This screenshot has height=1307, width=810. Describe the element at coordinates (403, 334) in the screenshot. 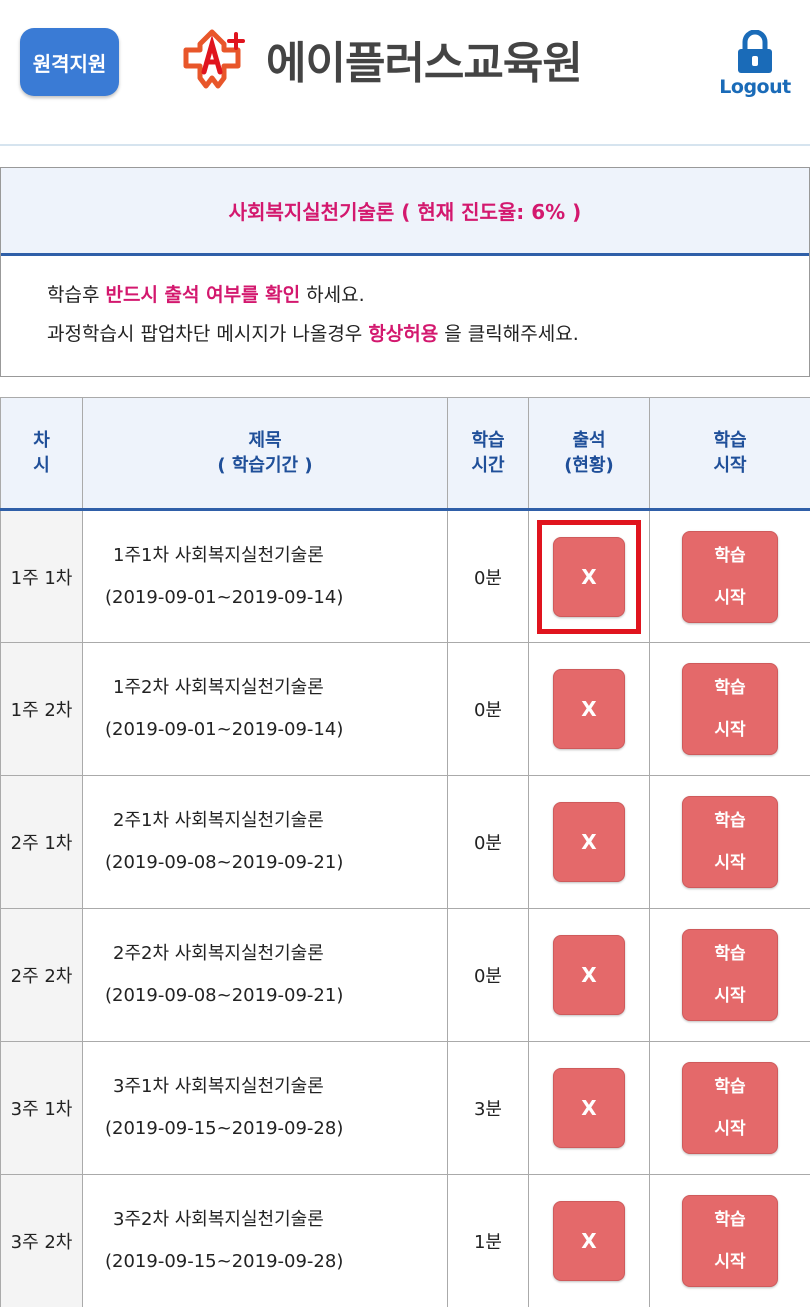

I see `notice-highlight: 항상허용` at that location.